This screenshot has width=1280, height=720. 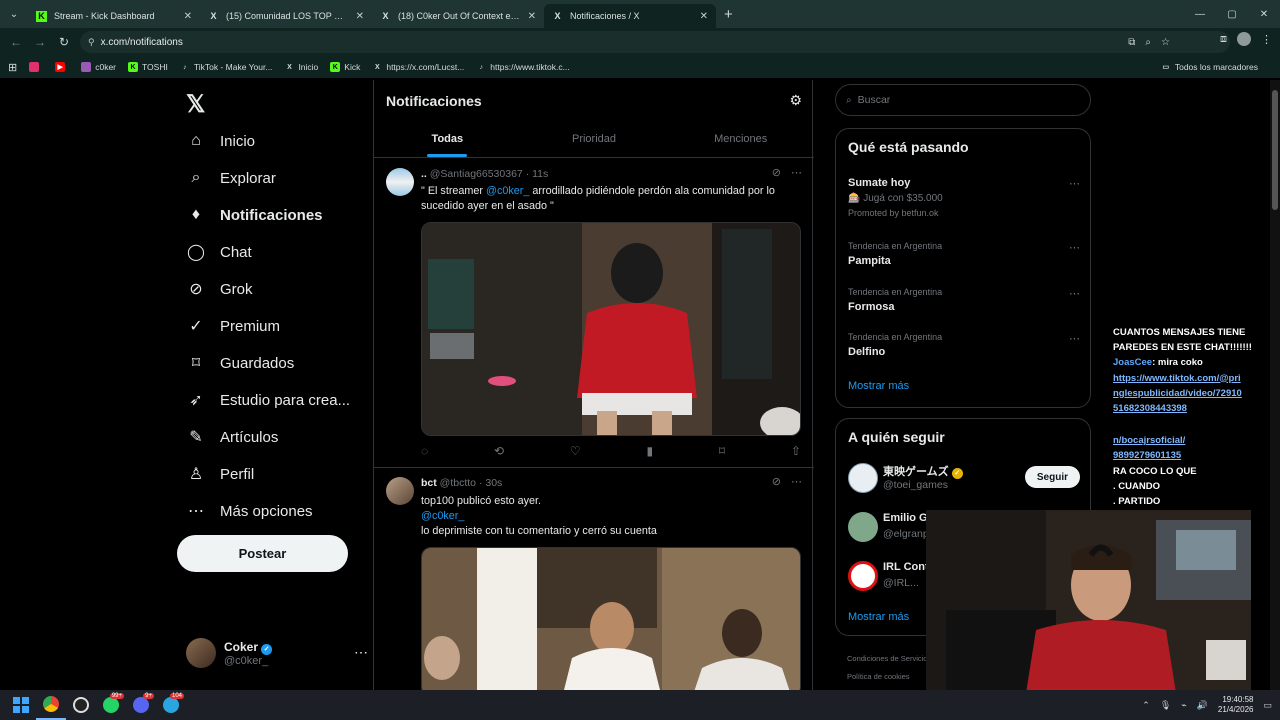 What do you see at coordinates (1165, 705) in the screenshot?
I see `microphone-icon: 🎙` at bounding box center [1165, 705].